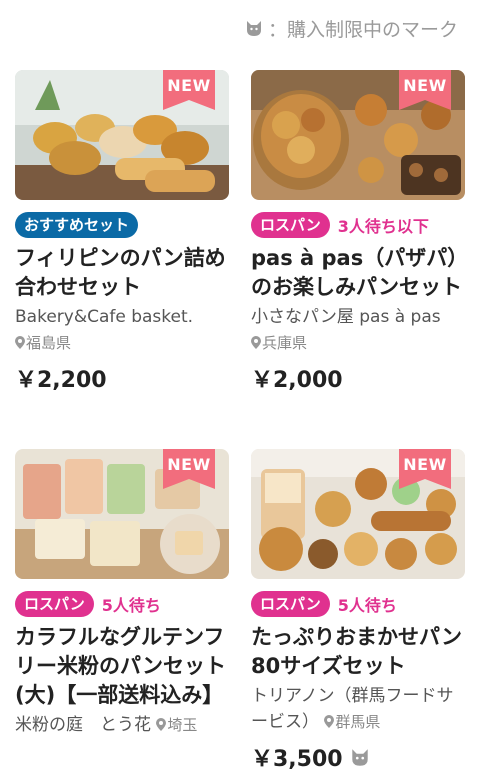  What do you see at coordinates (358, 722) in the screenshot?
I see `location-text: 群馬県` at bounding box center [358, 722].